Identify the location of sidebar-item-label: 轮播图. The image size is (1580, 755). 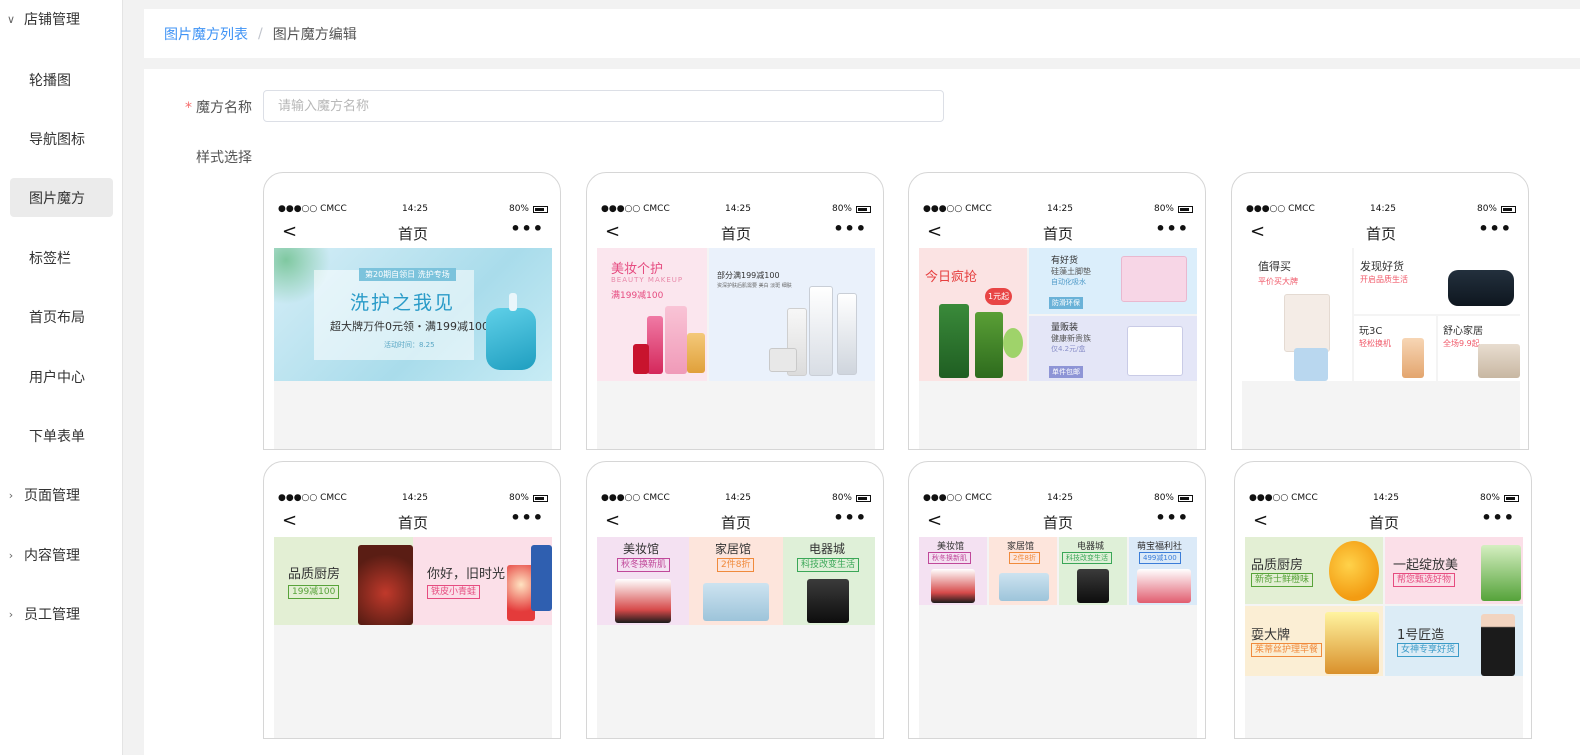
(50, 80).